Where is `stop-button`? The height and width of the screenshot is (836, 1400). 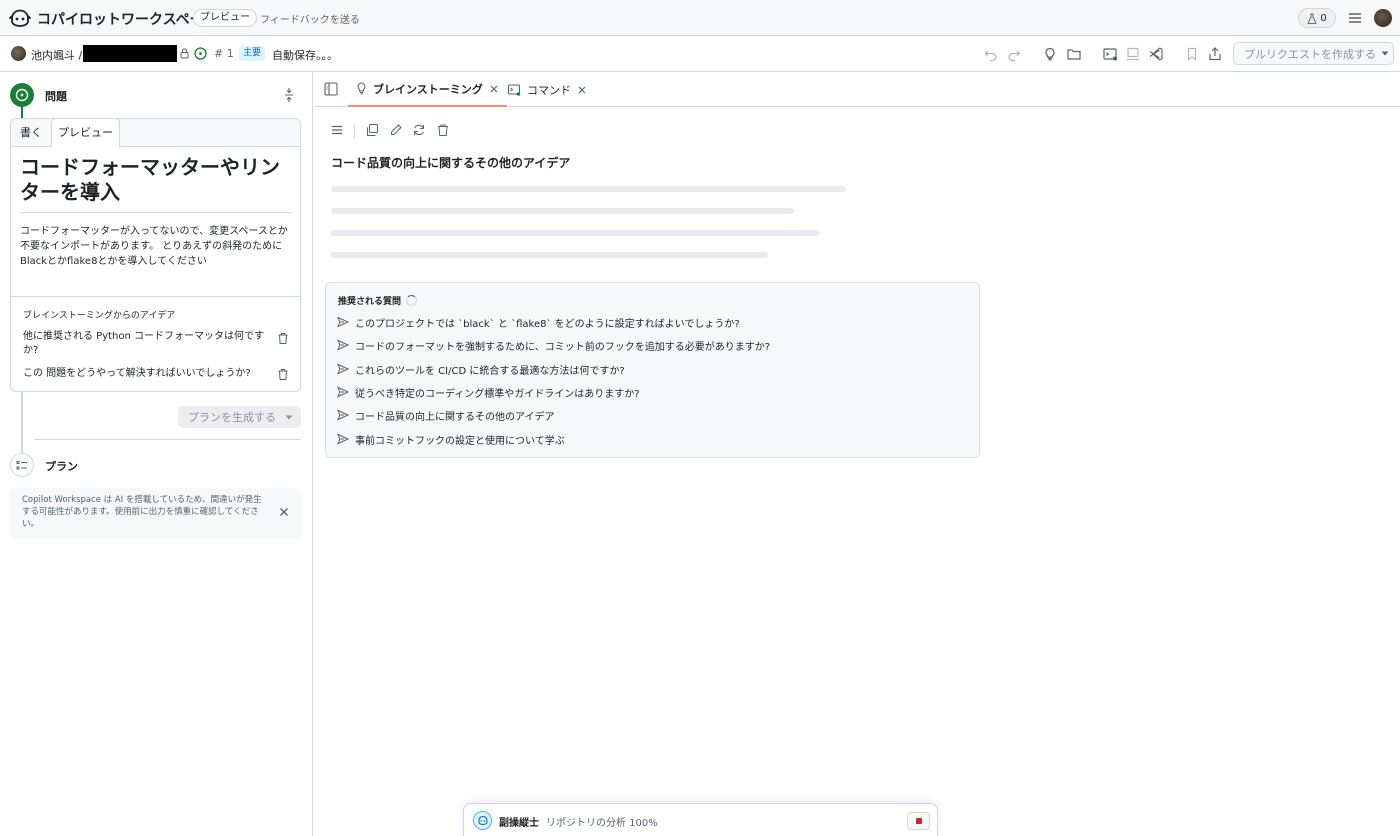
stop-button is located at coordinates (918, 821).